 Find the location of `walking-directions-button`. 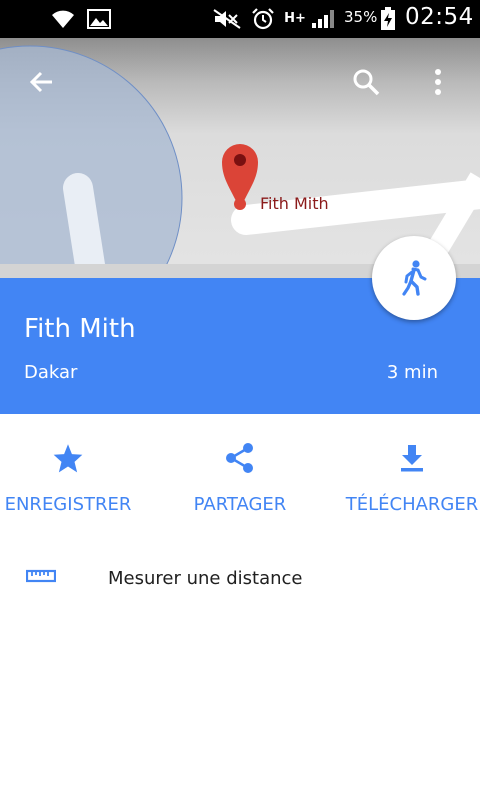

walking-directions-button is located at coordinates (414, 278).